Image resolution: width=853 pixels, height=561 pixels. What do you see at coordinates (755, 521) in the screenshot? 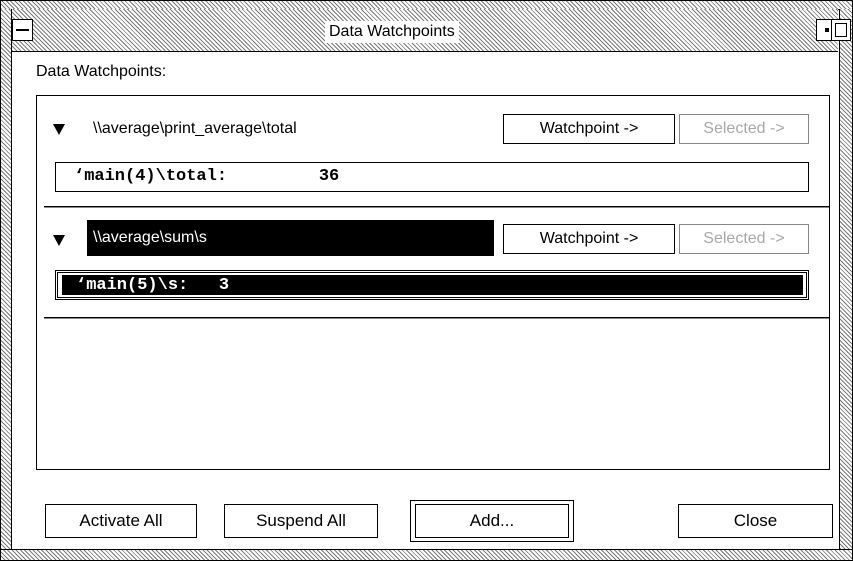
I see `close-button: Close` at bounding box center [755, 521].